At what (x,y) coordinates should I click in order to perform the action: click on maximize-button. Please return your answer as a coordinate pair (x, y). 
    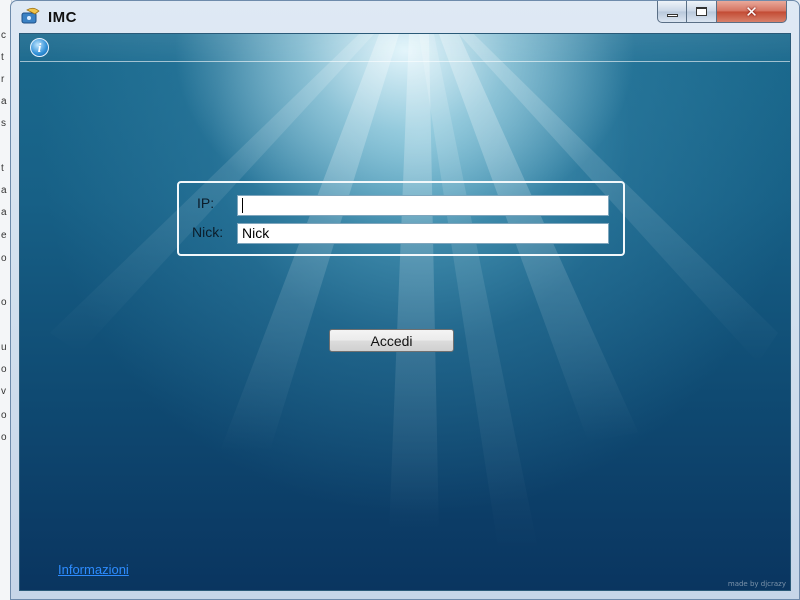
    Looking at the image, I should click on (702, 12).